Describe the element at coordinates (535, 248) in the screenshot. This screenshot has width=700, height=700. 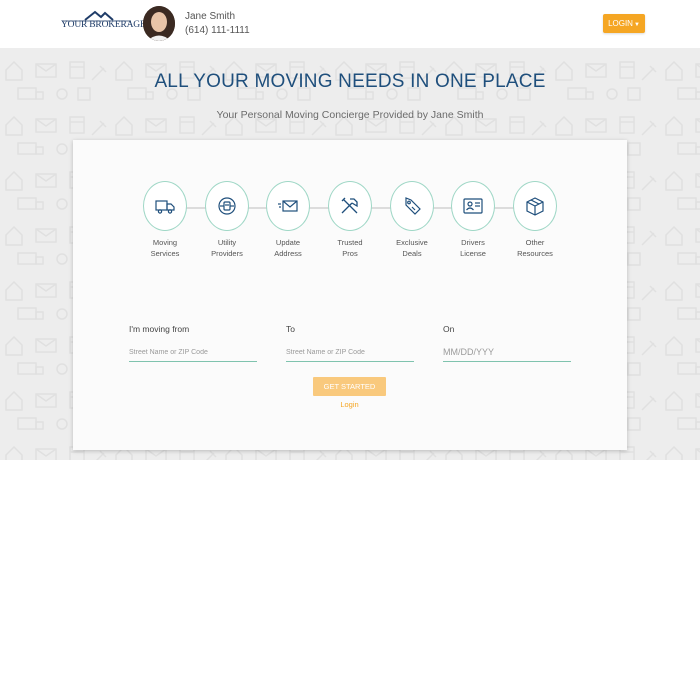
I see `step-label: Other Resources` at that location.